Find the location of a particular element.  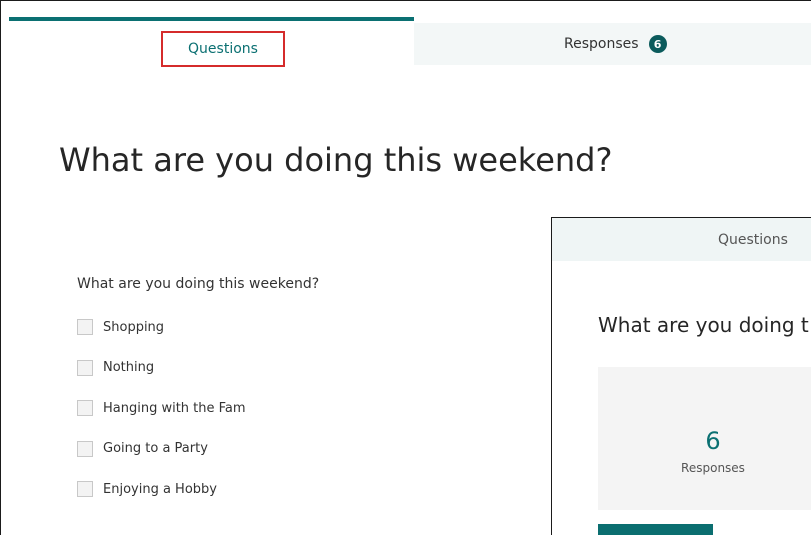

preview-form-title: What are you doing t is located at coordinates (703, 325).